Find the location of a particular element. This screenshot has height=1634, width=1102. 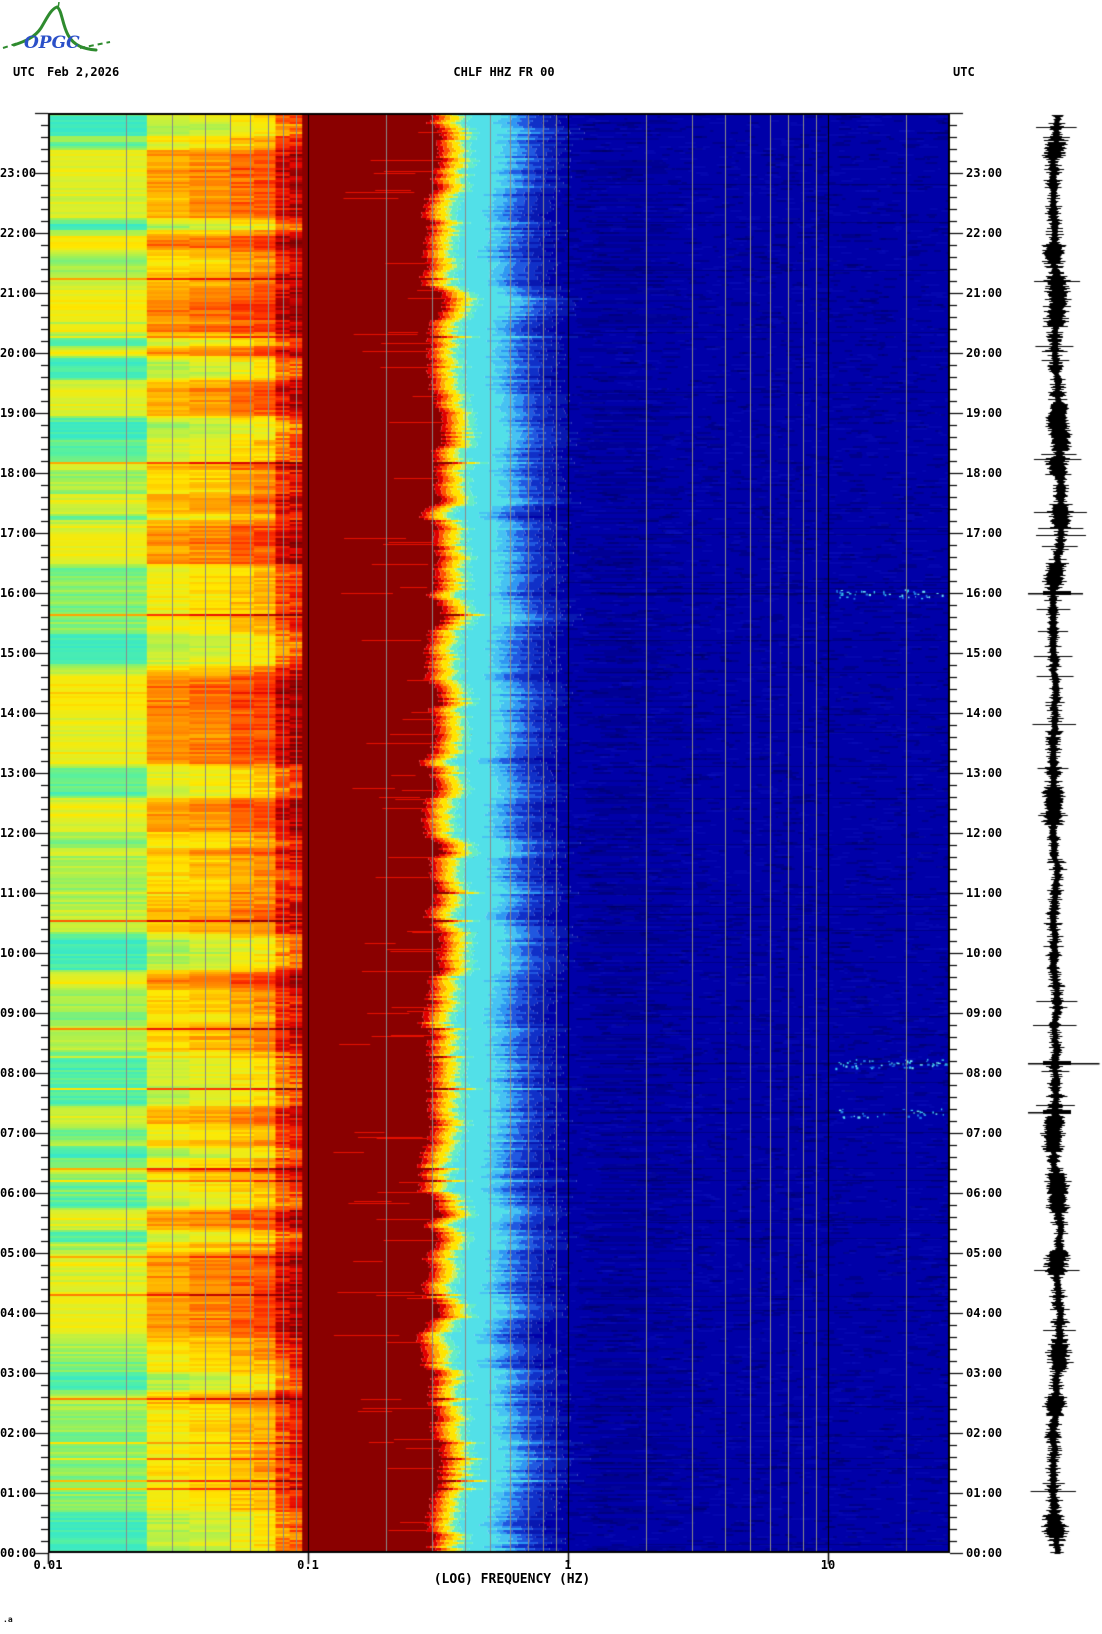

y-axis-label-right: 11:00 is located at coordinates (984, 893).